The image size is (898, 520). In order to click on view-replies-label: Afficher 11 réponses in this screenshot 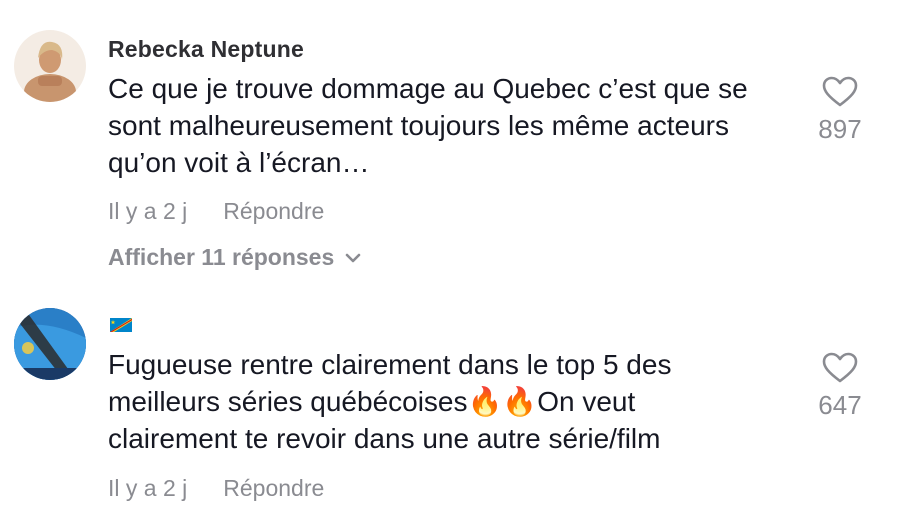, I will do `click(221, 257)`.